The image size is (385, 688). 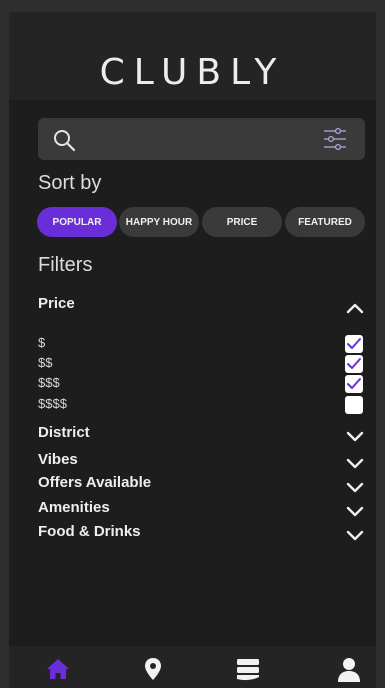 I want to click on sort-chip-happy-hour: HAPPY HOUR, so click(x=159, y=222).